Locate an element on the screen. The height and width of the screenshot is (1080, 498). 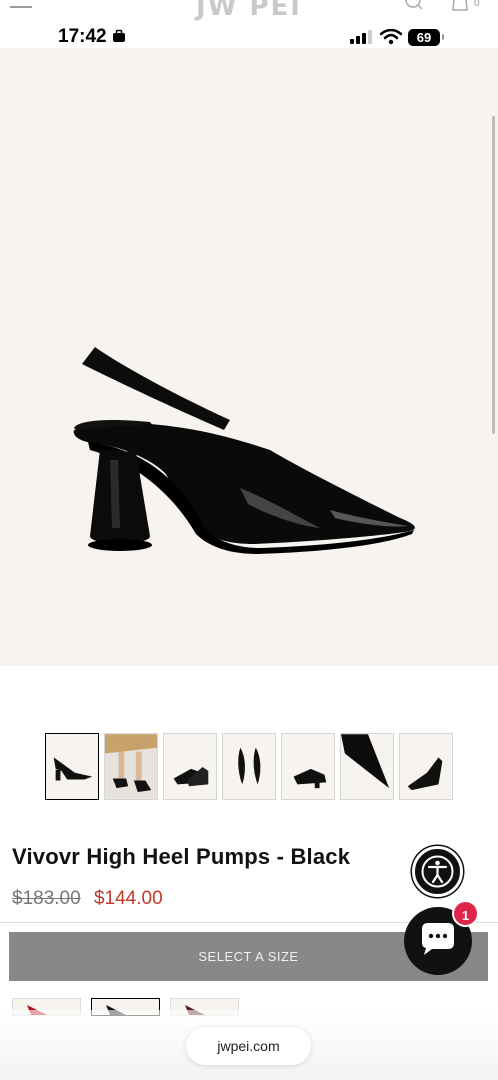
shoe-side-icon is located at coordinates (73, 769).